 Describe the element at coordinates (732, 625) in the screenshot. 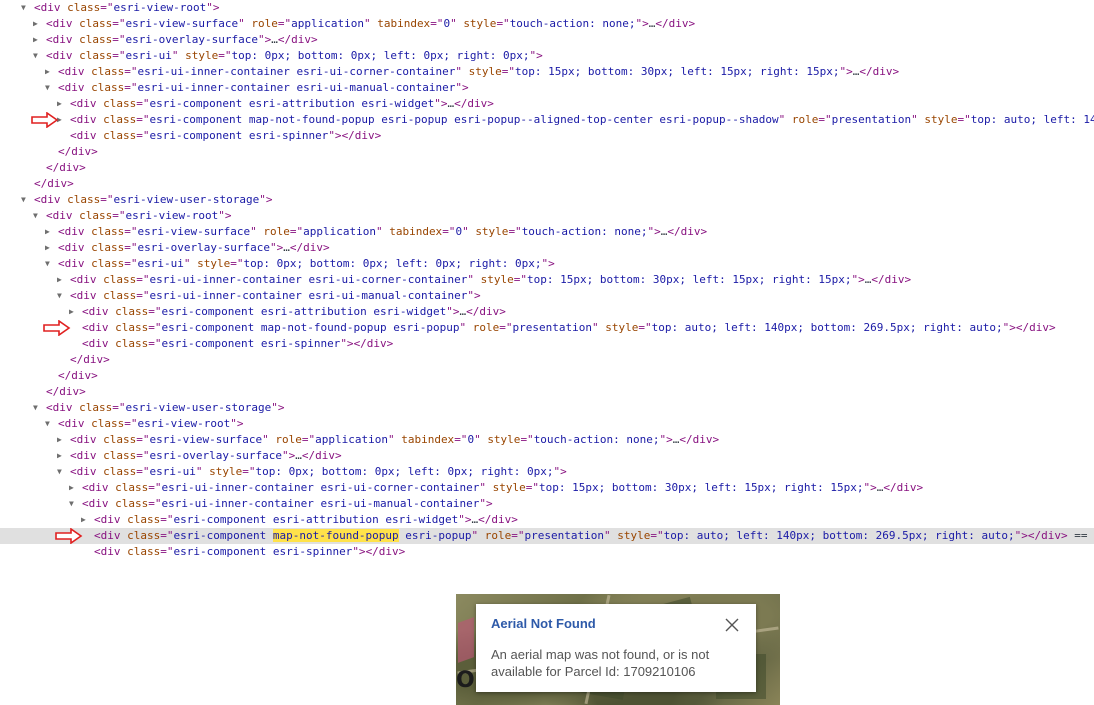

I see `close-icon` at that location.